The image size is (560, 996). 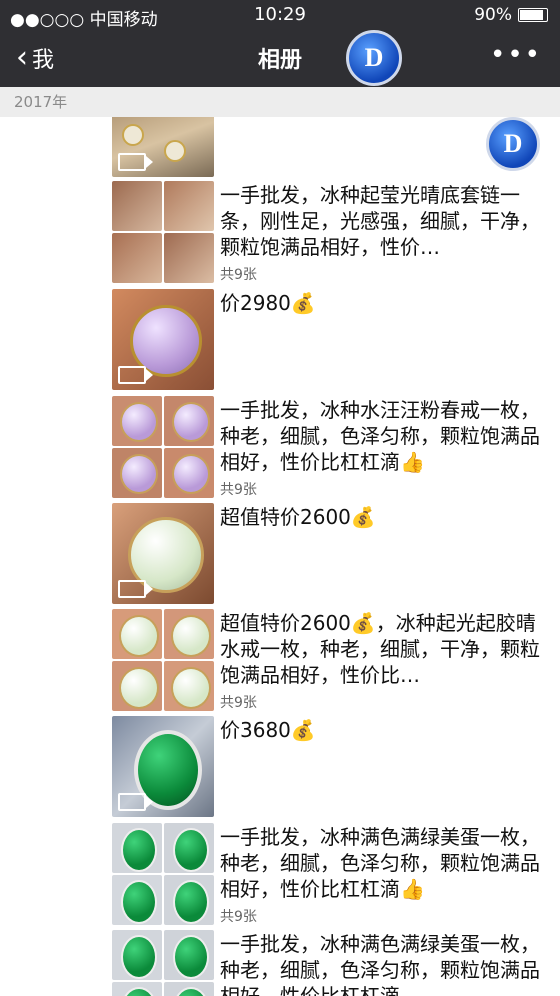 I want to click on page-title: 相册, so click(x=279, y=60).